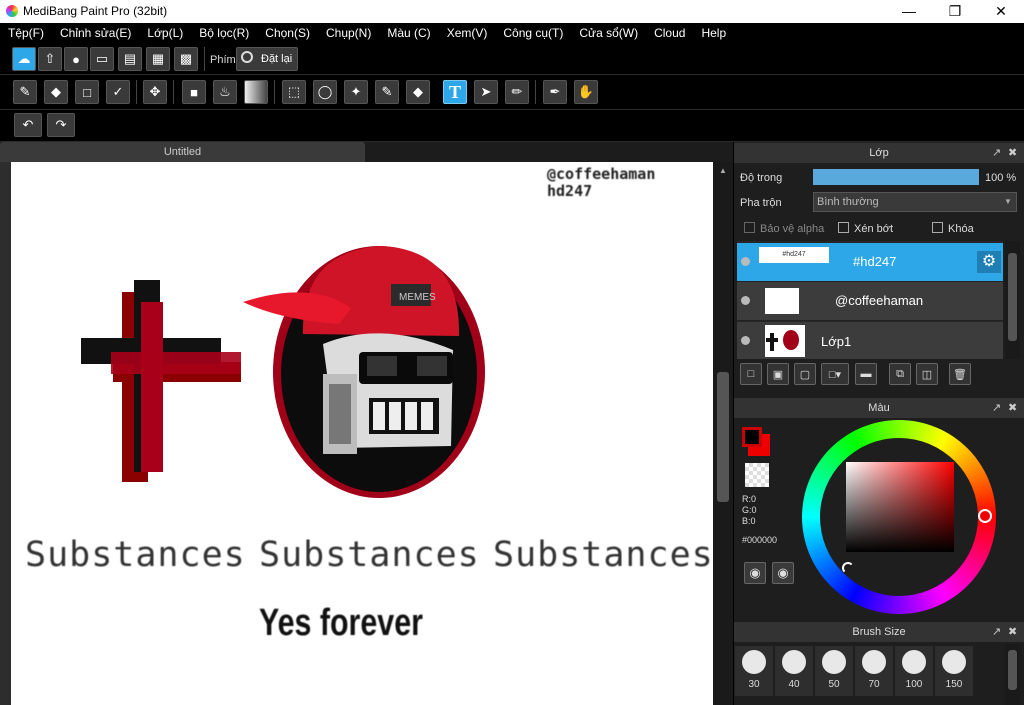 This screenshot has width=1024, height=705. I want to click on brush-size-150: 150, so click(954, 671).